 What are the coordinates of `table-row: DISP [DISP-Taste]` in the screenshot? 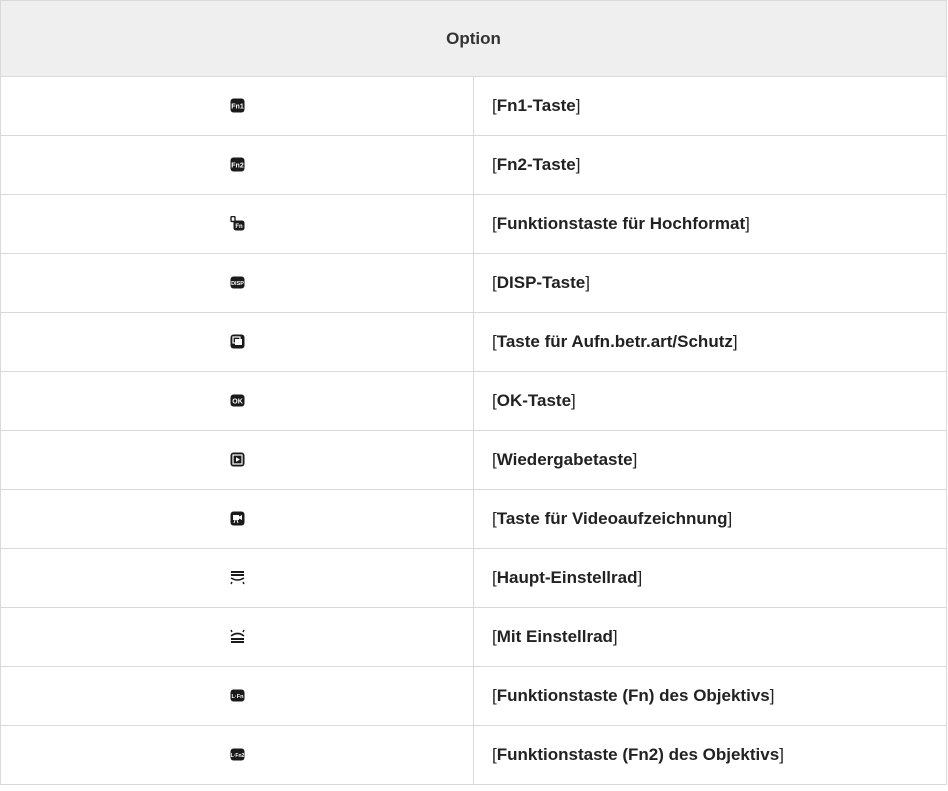 It's located at (473, 283).